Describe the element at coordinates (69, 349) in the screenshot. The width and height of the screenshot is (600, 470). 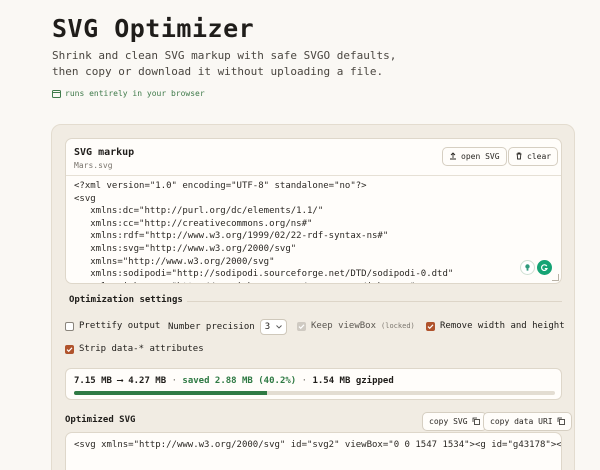
I see `strip-data-checkbox` at that location.